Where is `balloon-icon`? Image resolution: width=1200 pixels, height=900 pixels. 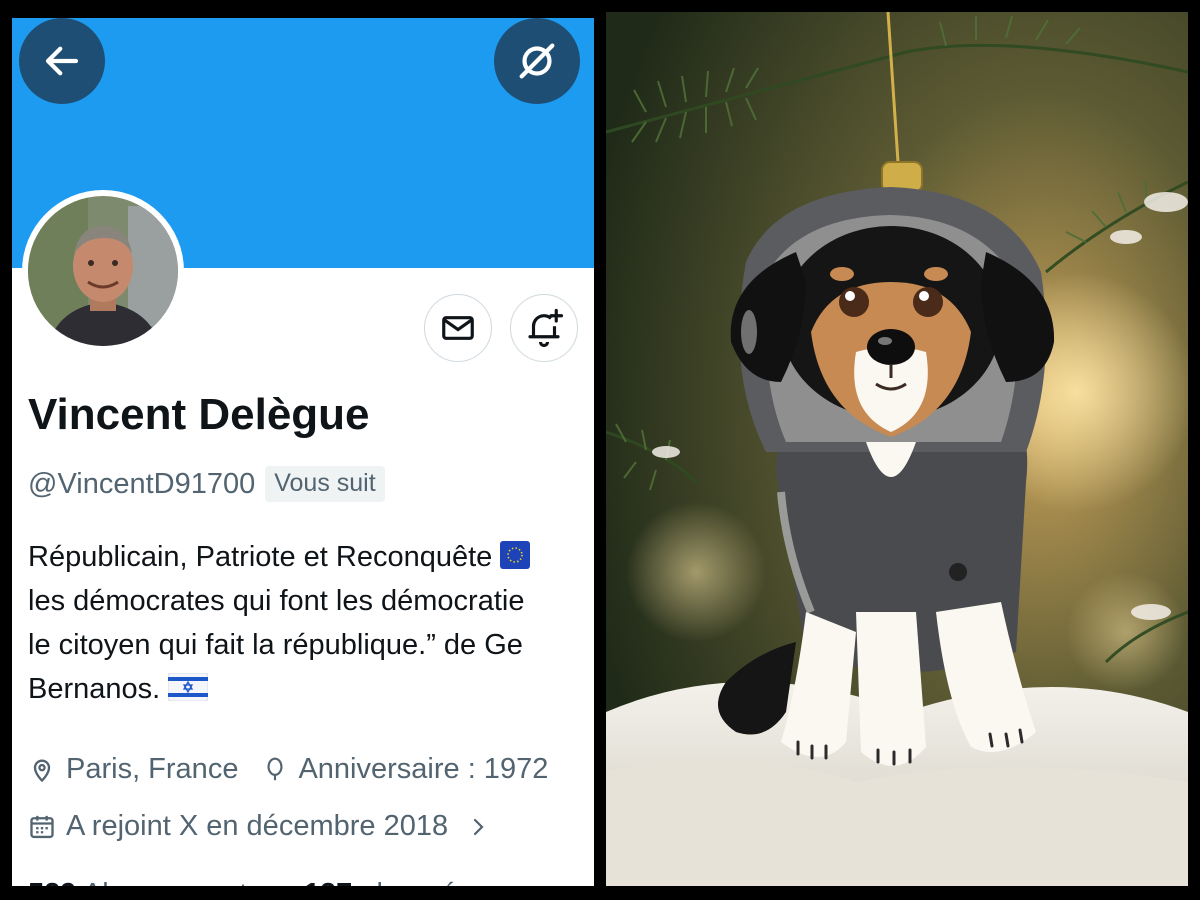 balloon-icon is located at coordinates (275, 770).